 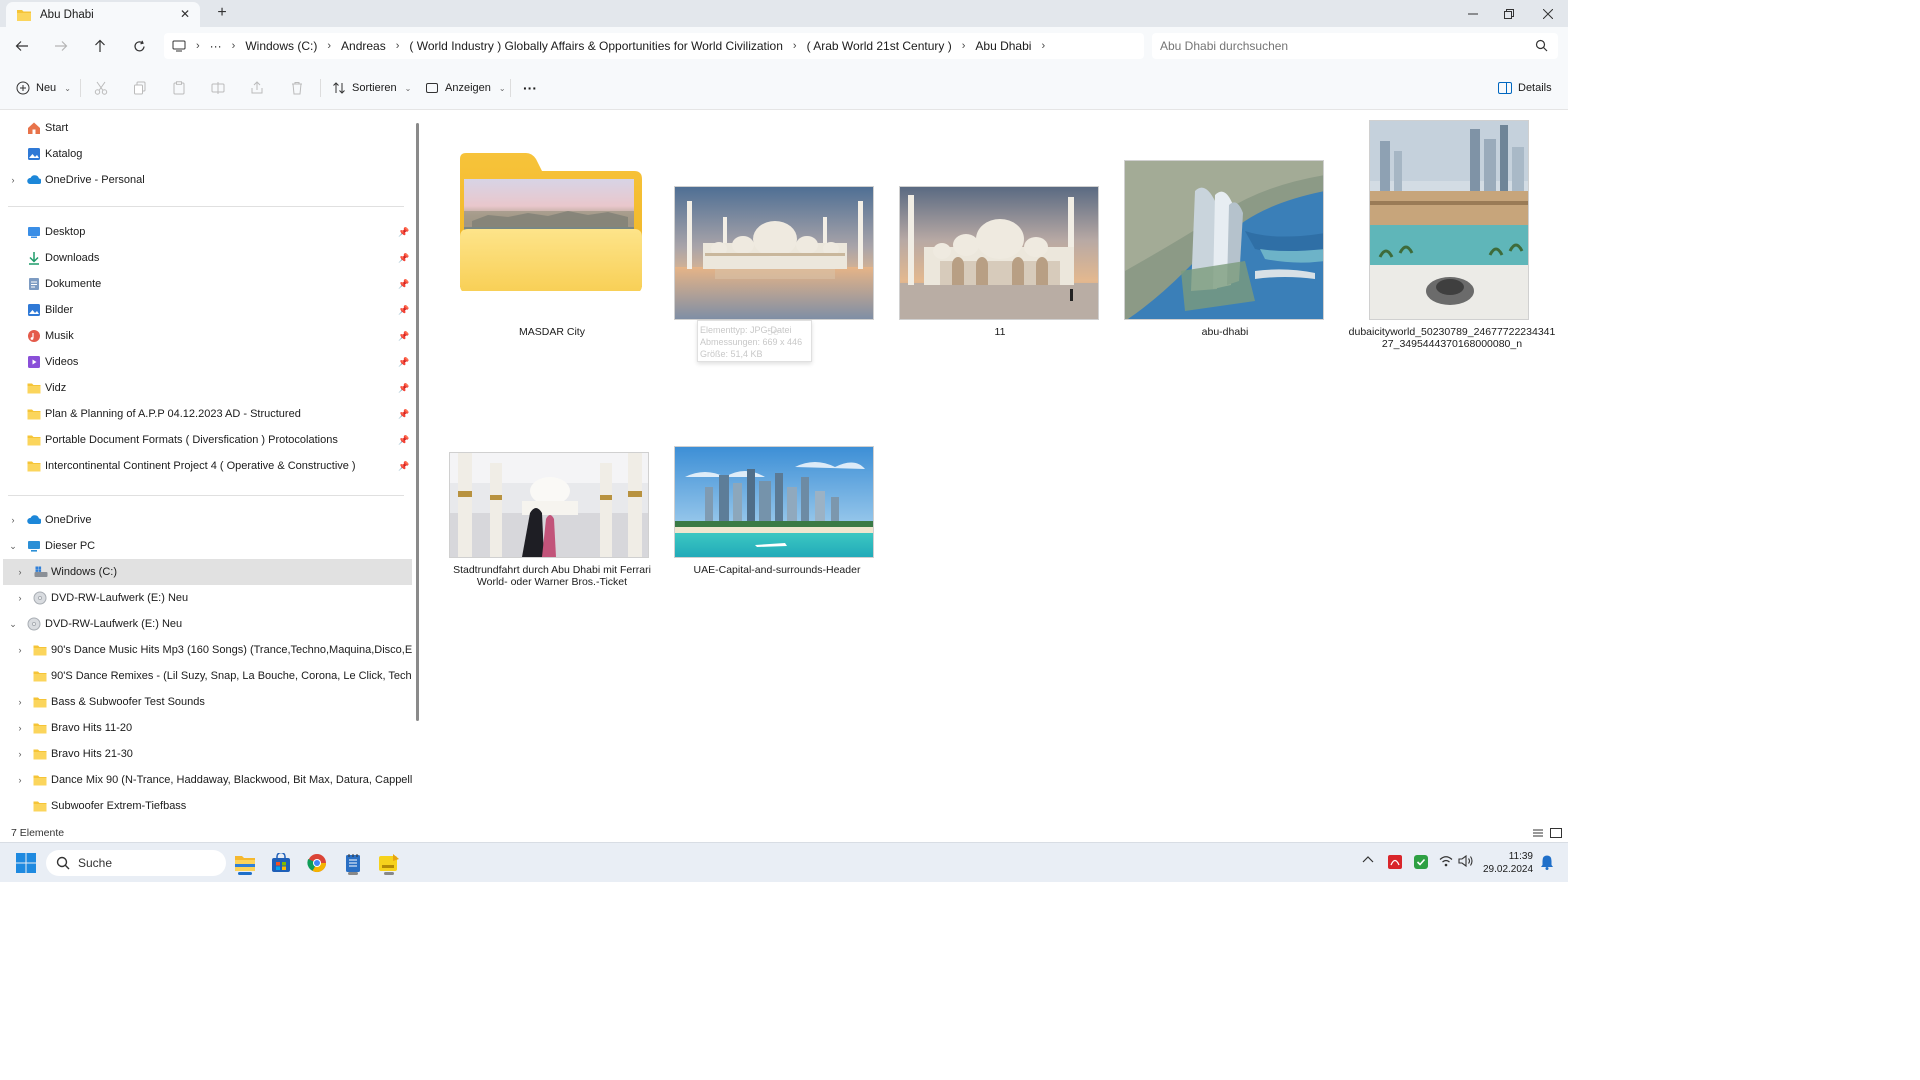 I want to click on sidebar-item-onedrive: › OneDrive, so click(x=206, y=520).